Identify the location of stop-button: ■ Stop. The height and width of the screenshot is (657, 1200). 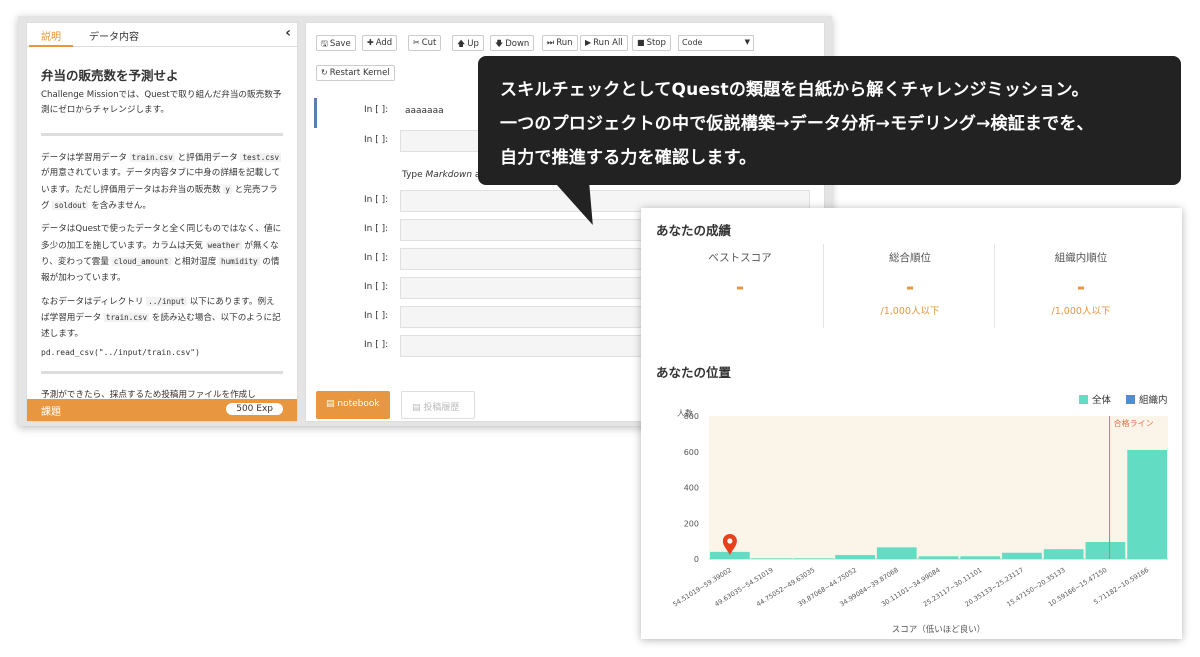
(651, 43).